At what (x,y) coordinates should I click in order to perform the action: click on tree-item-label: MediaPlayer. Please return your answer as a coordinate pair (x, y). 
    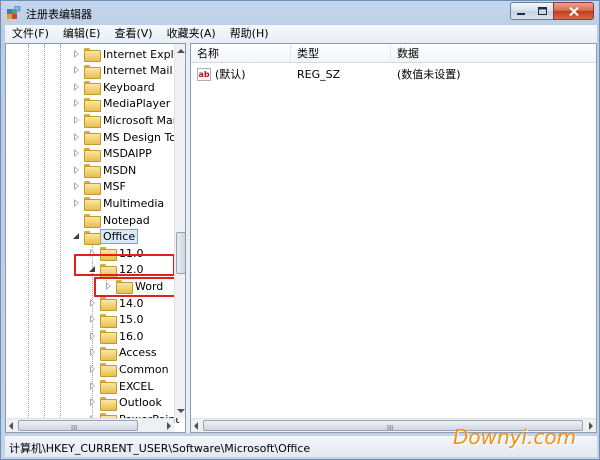
    Looking at the image, I should click on (137, 104).